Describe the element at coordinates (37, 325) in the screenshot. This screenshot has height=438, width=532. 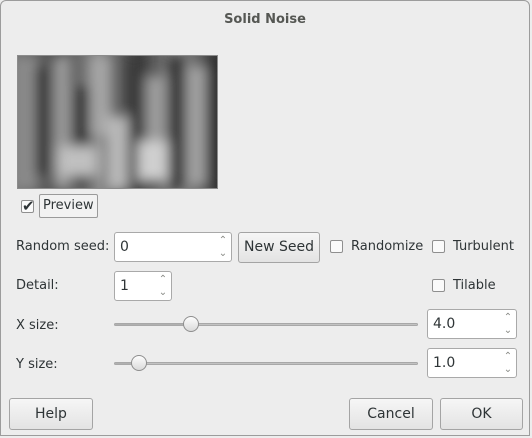
I see `x-size-label: X size:` at that location.